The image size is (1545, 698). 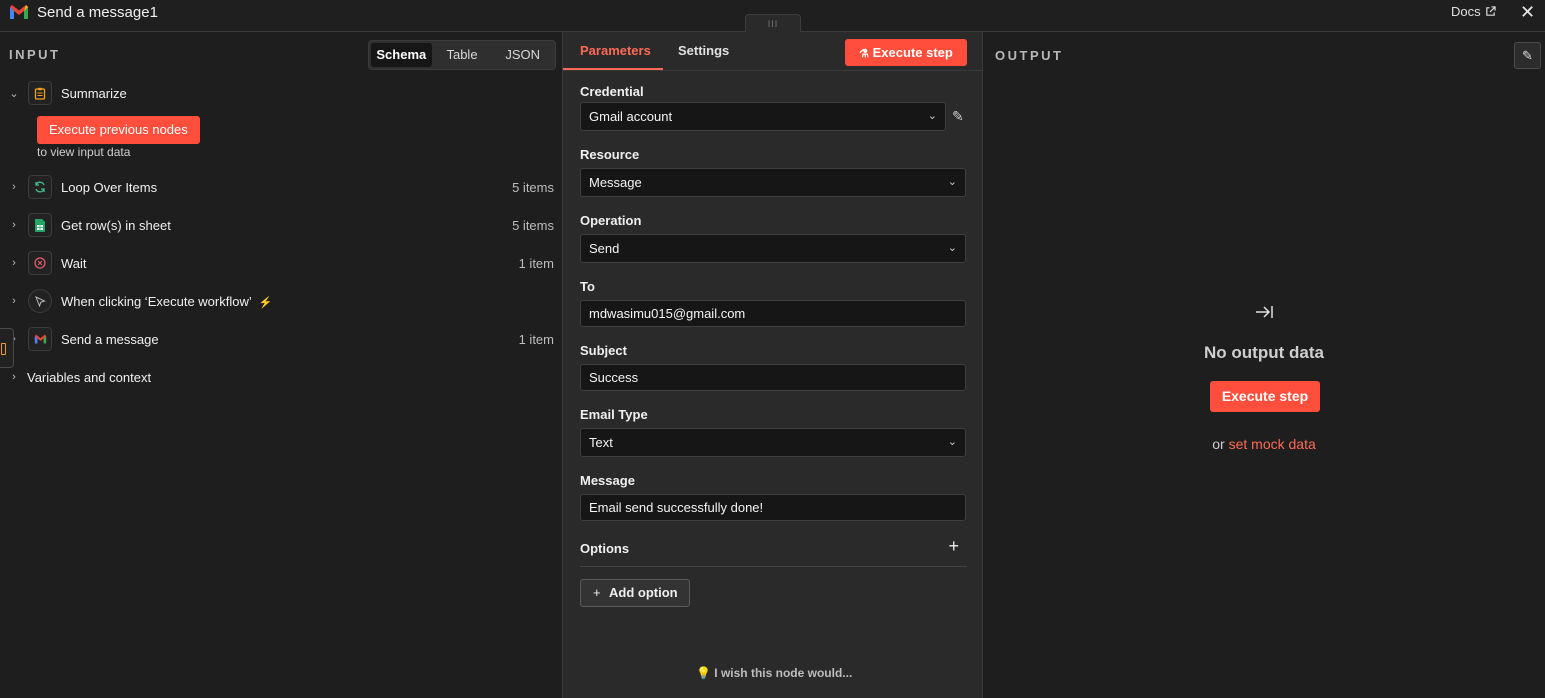 What do you see at coordinates (773, 442) in the screenshot?
I see `email-type-select: Text ⌄` at bounding box center [773, 442].